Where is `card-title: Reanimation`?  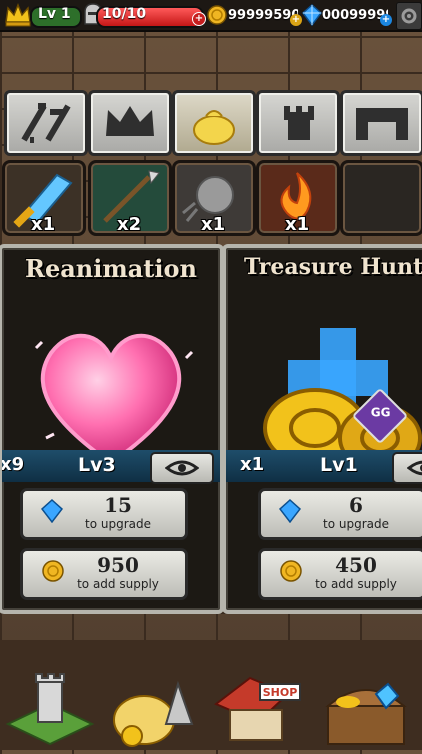 card-title: Reanimation is located at coordinates (111, 268).